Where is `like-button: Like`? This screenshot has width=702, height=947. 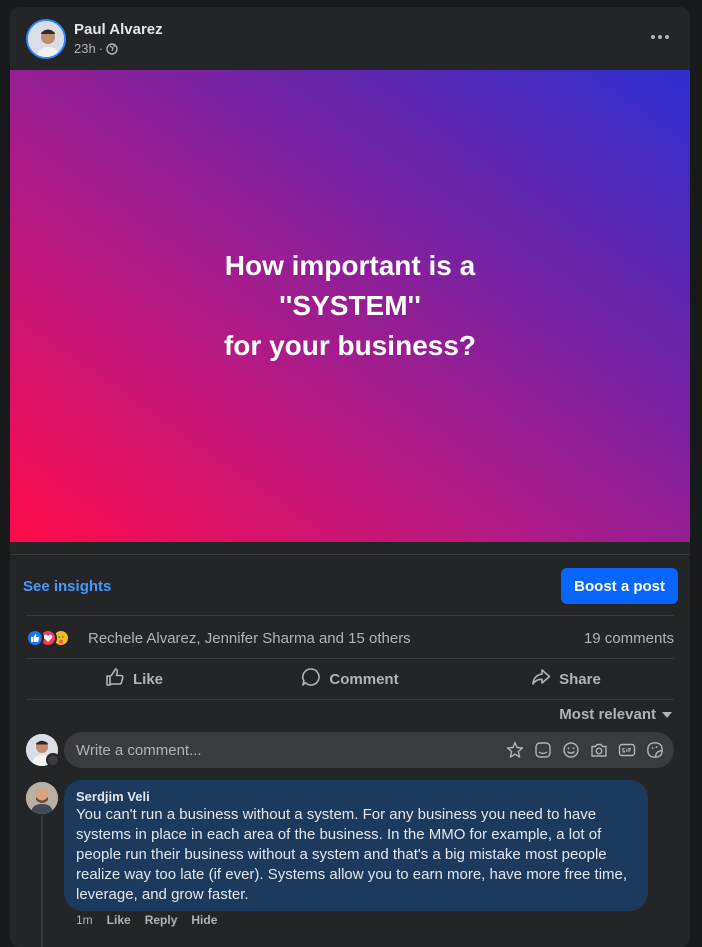
like-button: Like is located at coordinates (134, 679).